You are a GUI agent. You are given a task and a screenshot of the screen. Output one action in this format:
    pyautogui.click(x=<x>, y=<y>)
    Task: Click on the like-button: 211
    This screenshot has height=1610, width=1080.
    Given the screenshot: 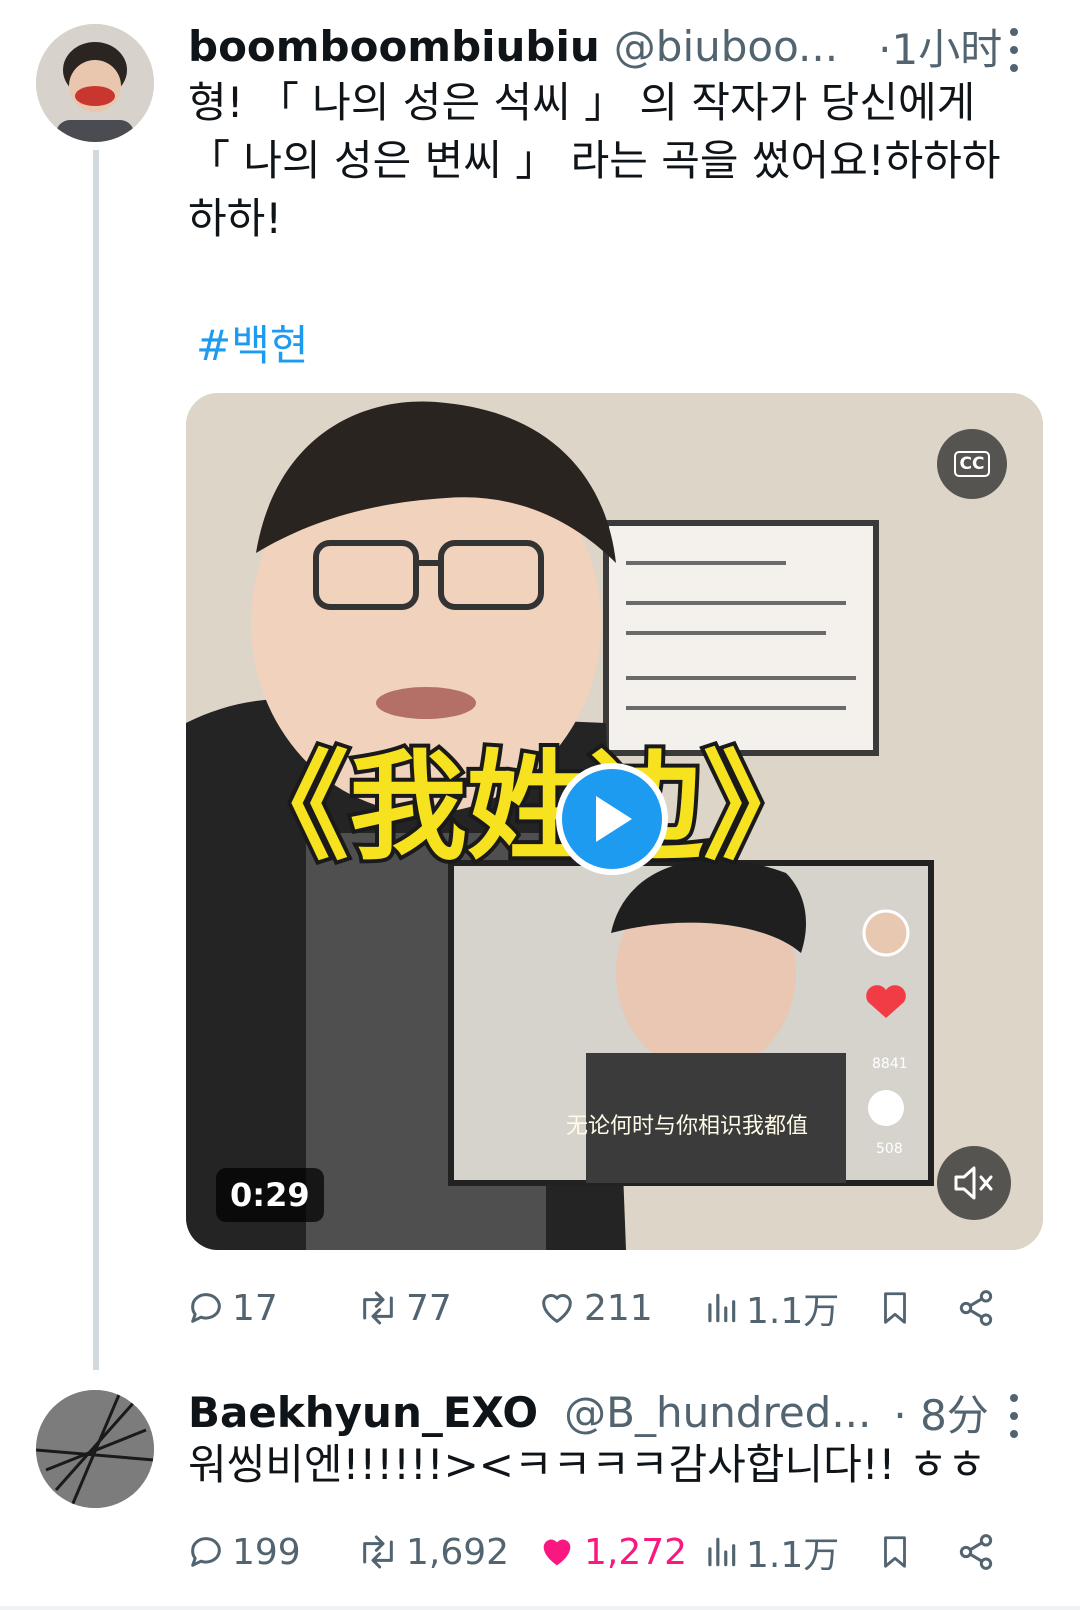 What is the action you would take?
    pyautogui.click(x=594, y=1308)
    